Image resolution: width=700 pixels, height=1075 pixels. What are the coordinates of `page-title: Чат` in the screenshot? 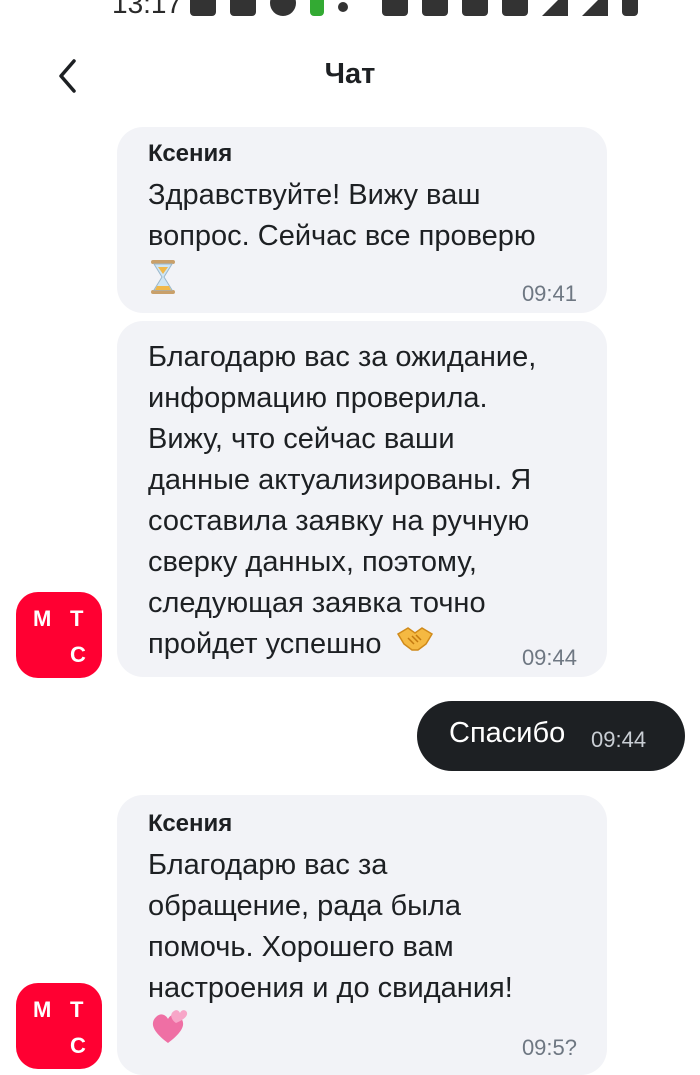 It's located at (350, 74).